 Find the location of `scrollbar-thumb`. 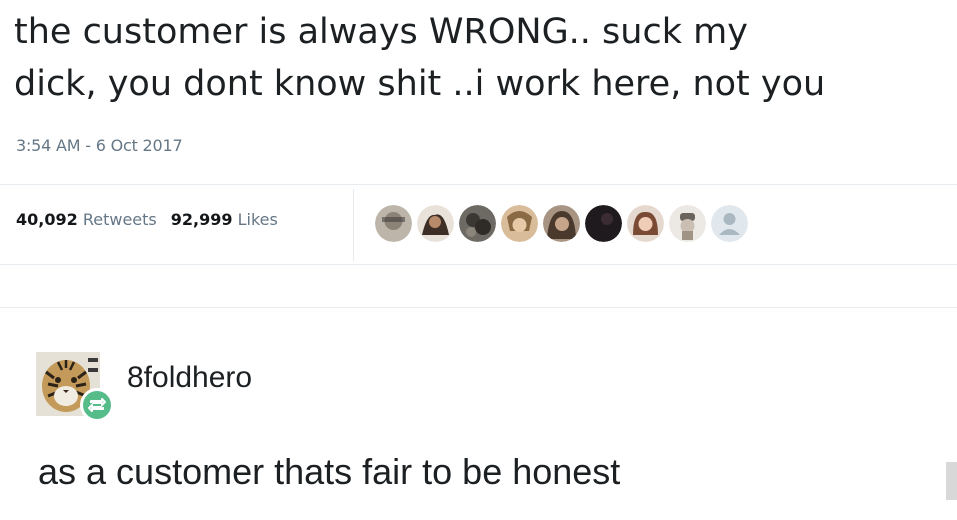

scrollbar-thumb is located at coordinates (951, 481).